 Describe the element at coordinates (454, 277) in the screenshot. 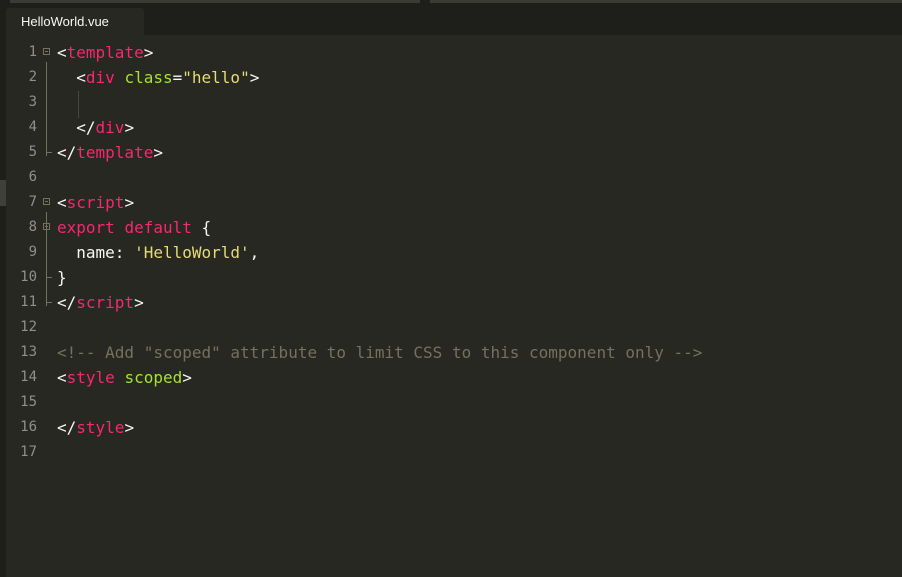

I see `code-line: 10}` at that location.